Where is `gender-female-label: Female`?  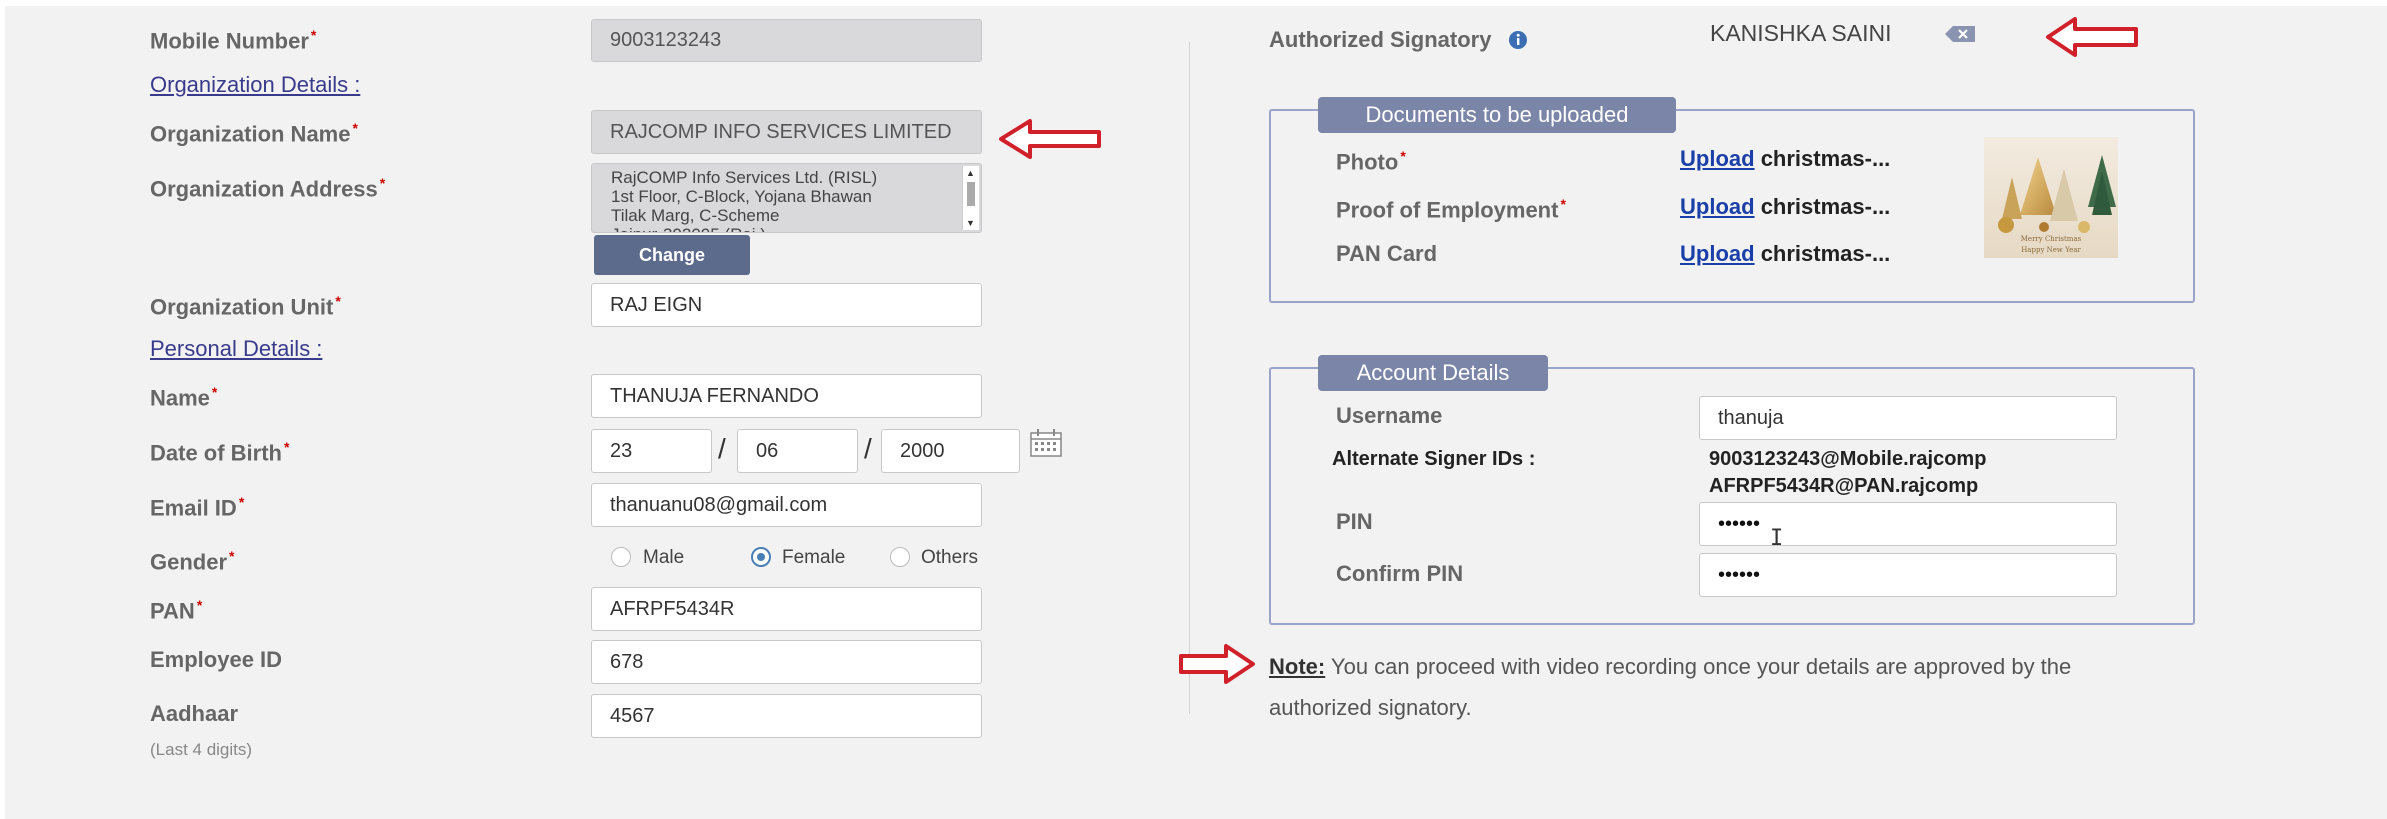 gender-female-label: Female is located at coordinates (813, 558).